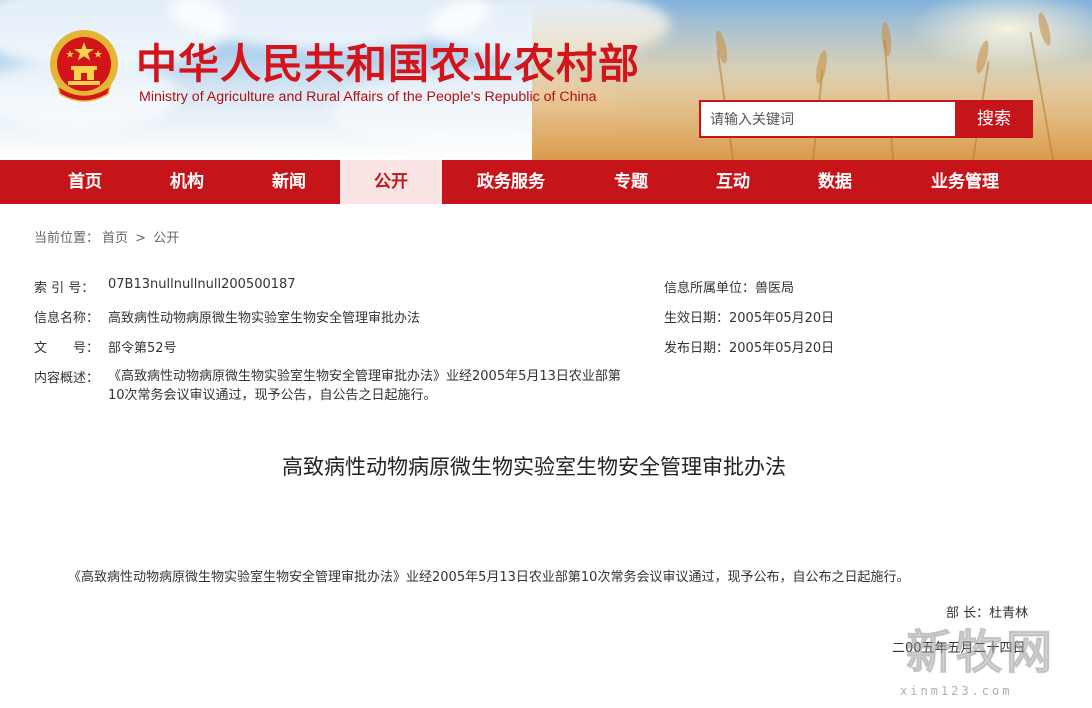 The height and width of the screenshot is (708, 1092). I want to click on breadcrumb-prefix: 当前位置：, so click(67, 238).